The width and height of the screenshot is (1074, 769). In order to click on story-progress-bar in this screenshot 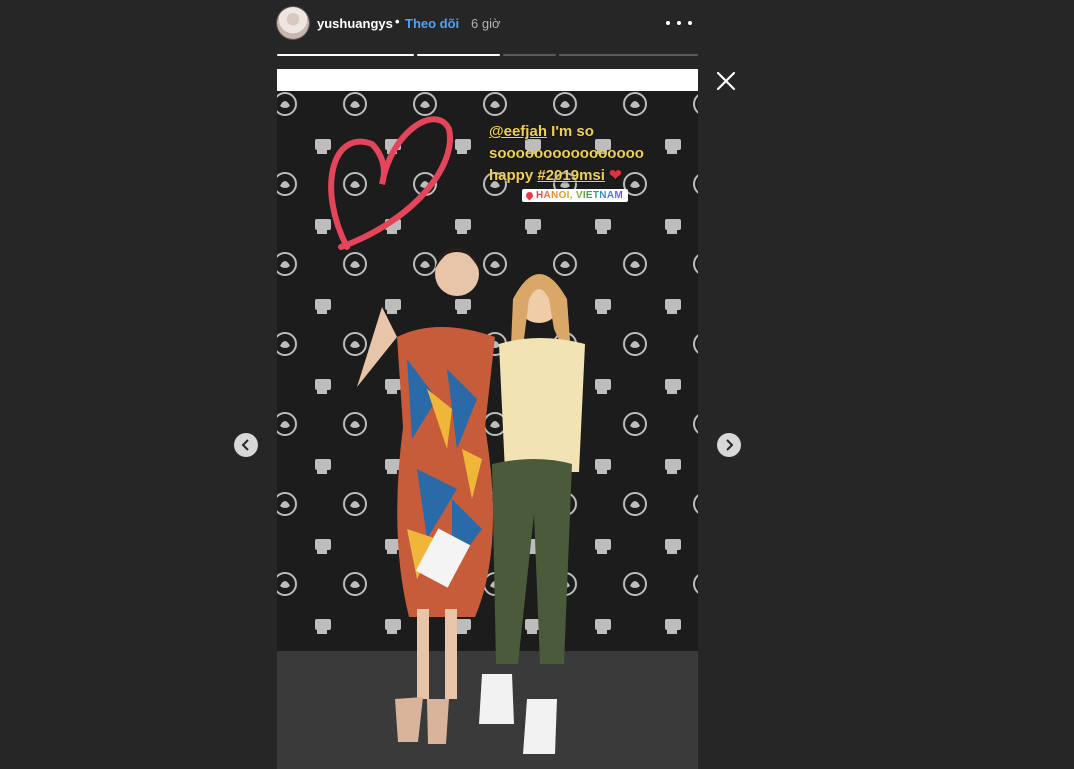, I will do `click(487, 55)`.